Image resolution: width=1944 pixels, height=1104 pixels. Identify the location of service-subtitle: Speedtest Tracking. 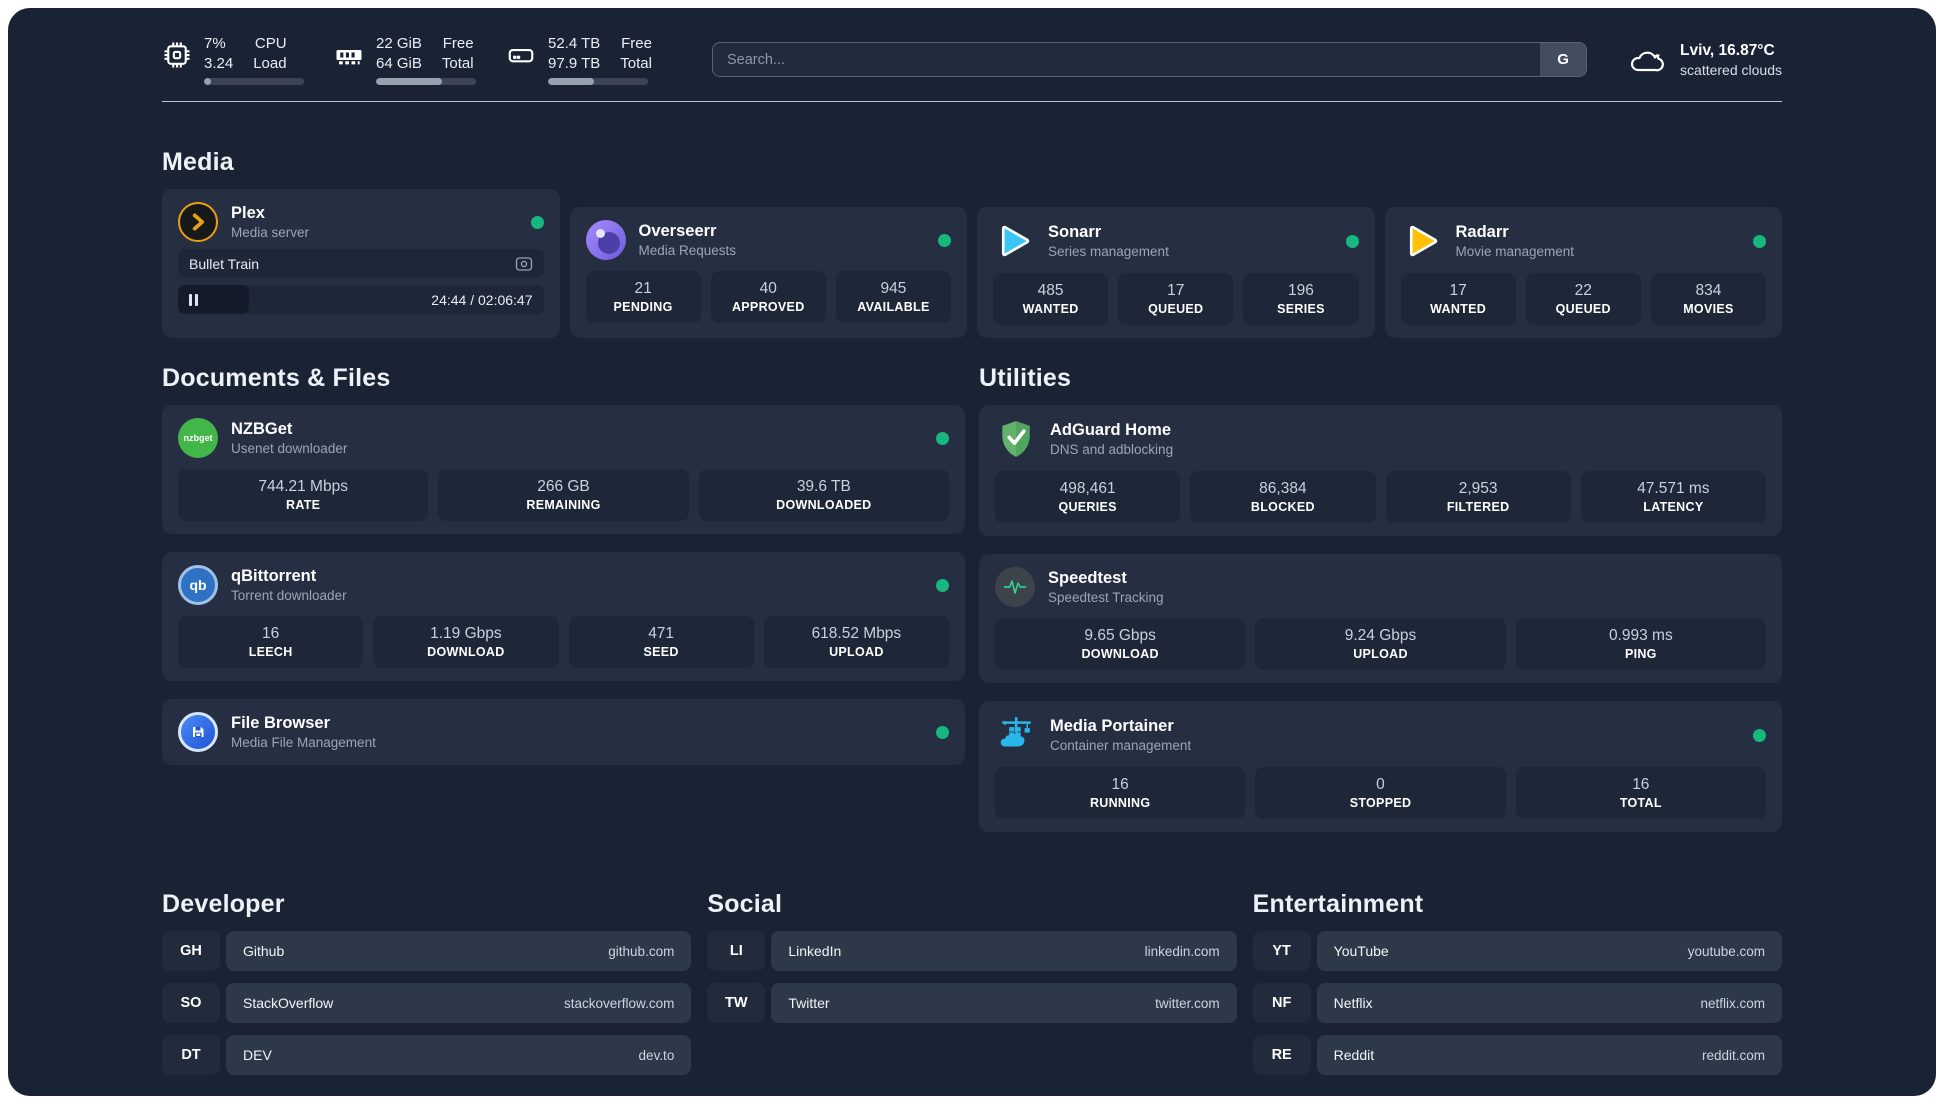
(1106, 598).